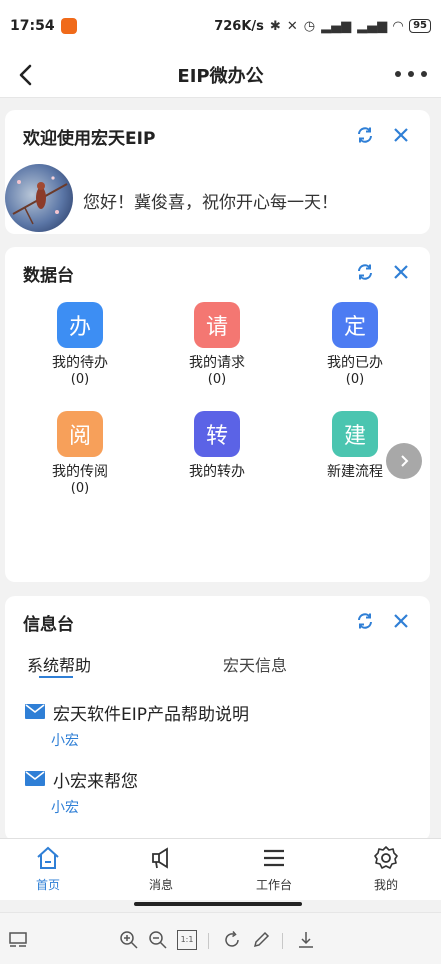 The height and width of the screenshot is (964, 441). What do you see at coordinates (232, 940) in the screenshot?
I see `rotate-icon` at bounding box center [232, 940].